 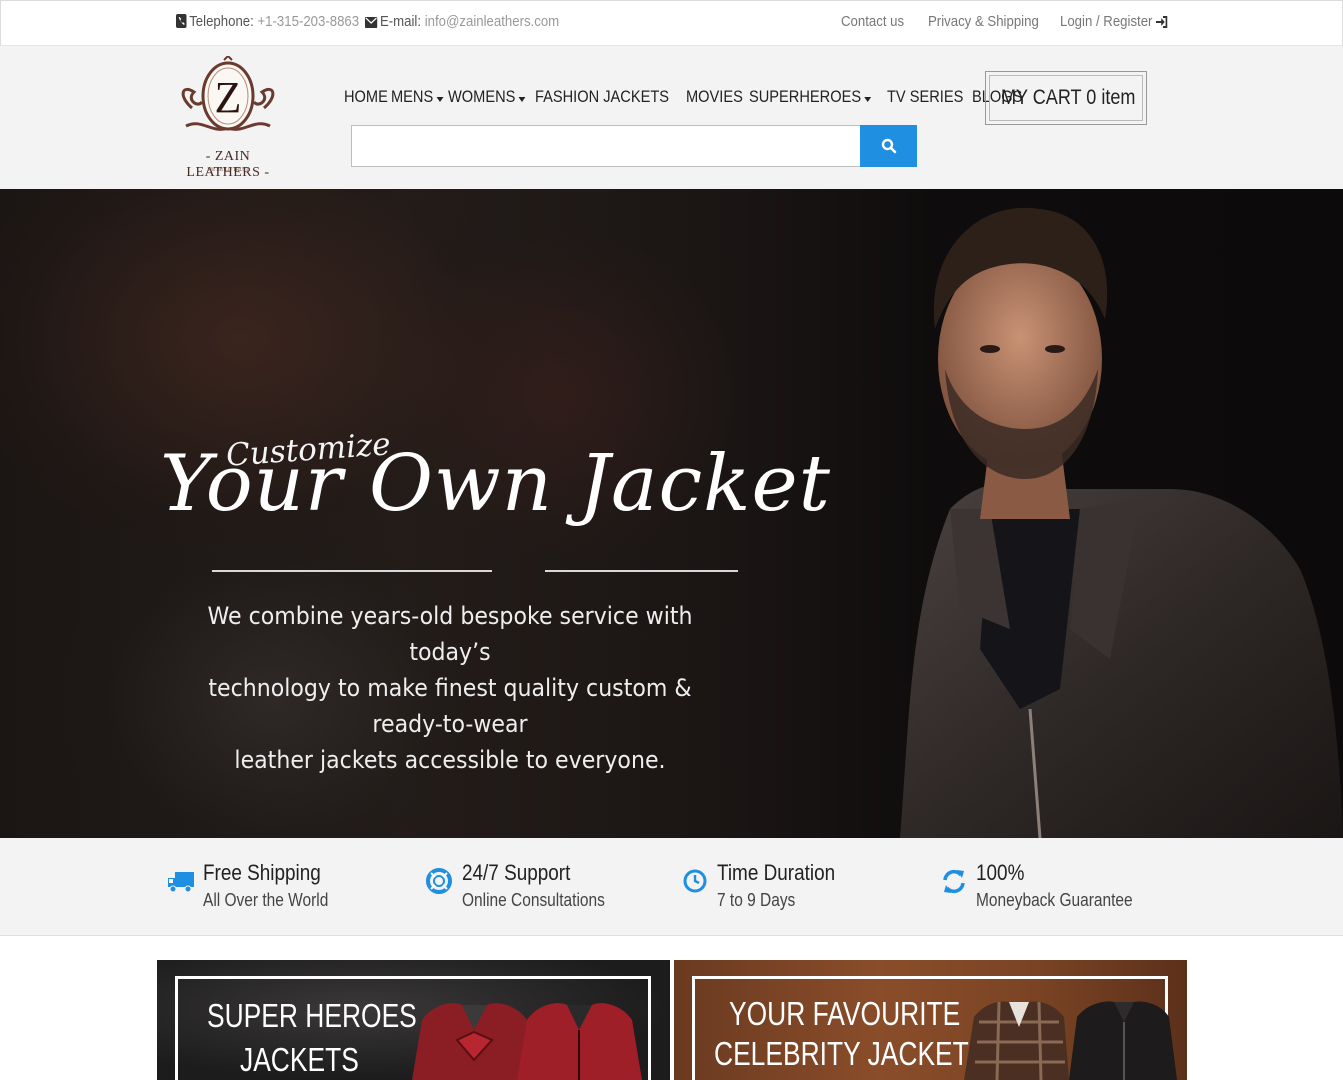 What do you see at coordinates (308, 21) in the screenshot?
I see `telephone-link: +1-315-203-8863` at bounding box center [308, 21].